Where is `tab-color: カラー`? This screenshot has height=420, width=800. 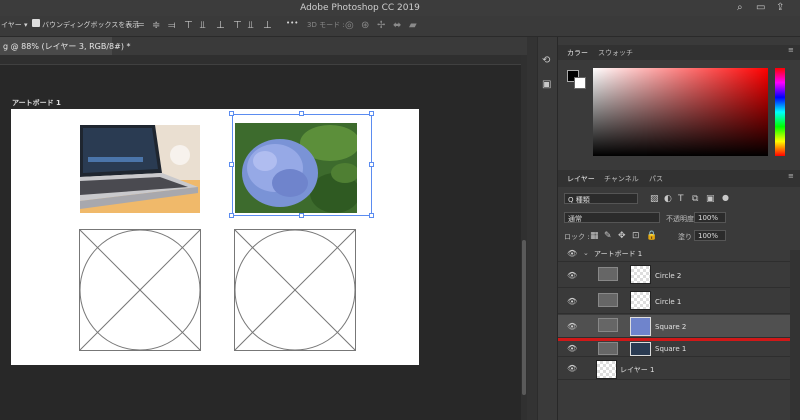
tab-color: カラー is located at coordinates (577, 53).